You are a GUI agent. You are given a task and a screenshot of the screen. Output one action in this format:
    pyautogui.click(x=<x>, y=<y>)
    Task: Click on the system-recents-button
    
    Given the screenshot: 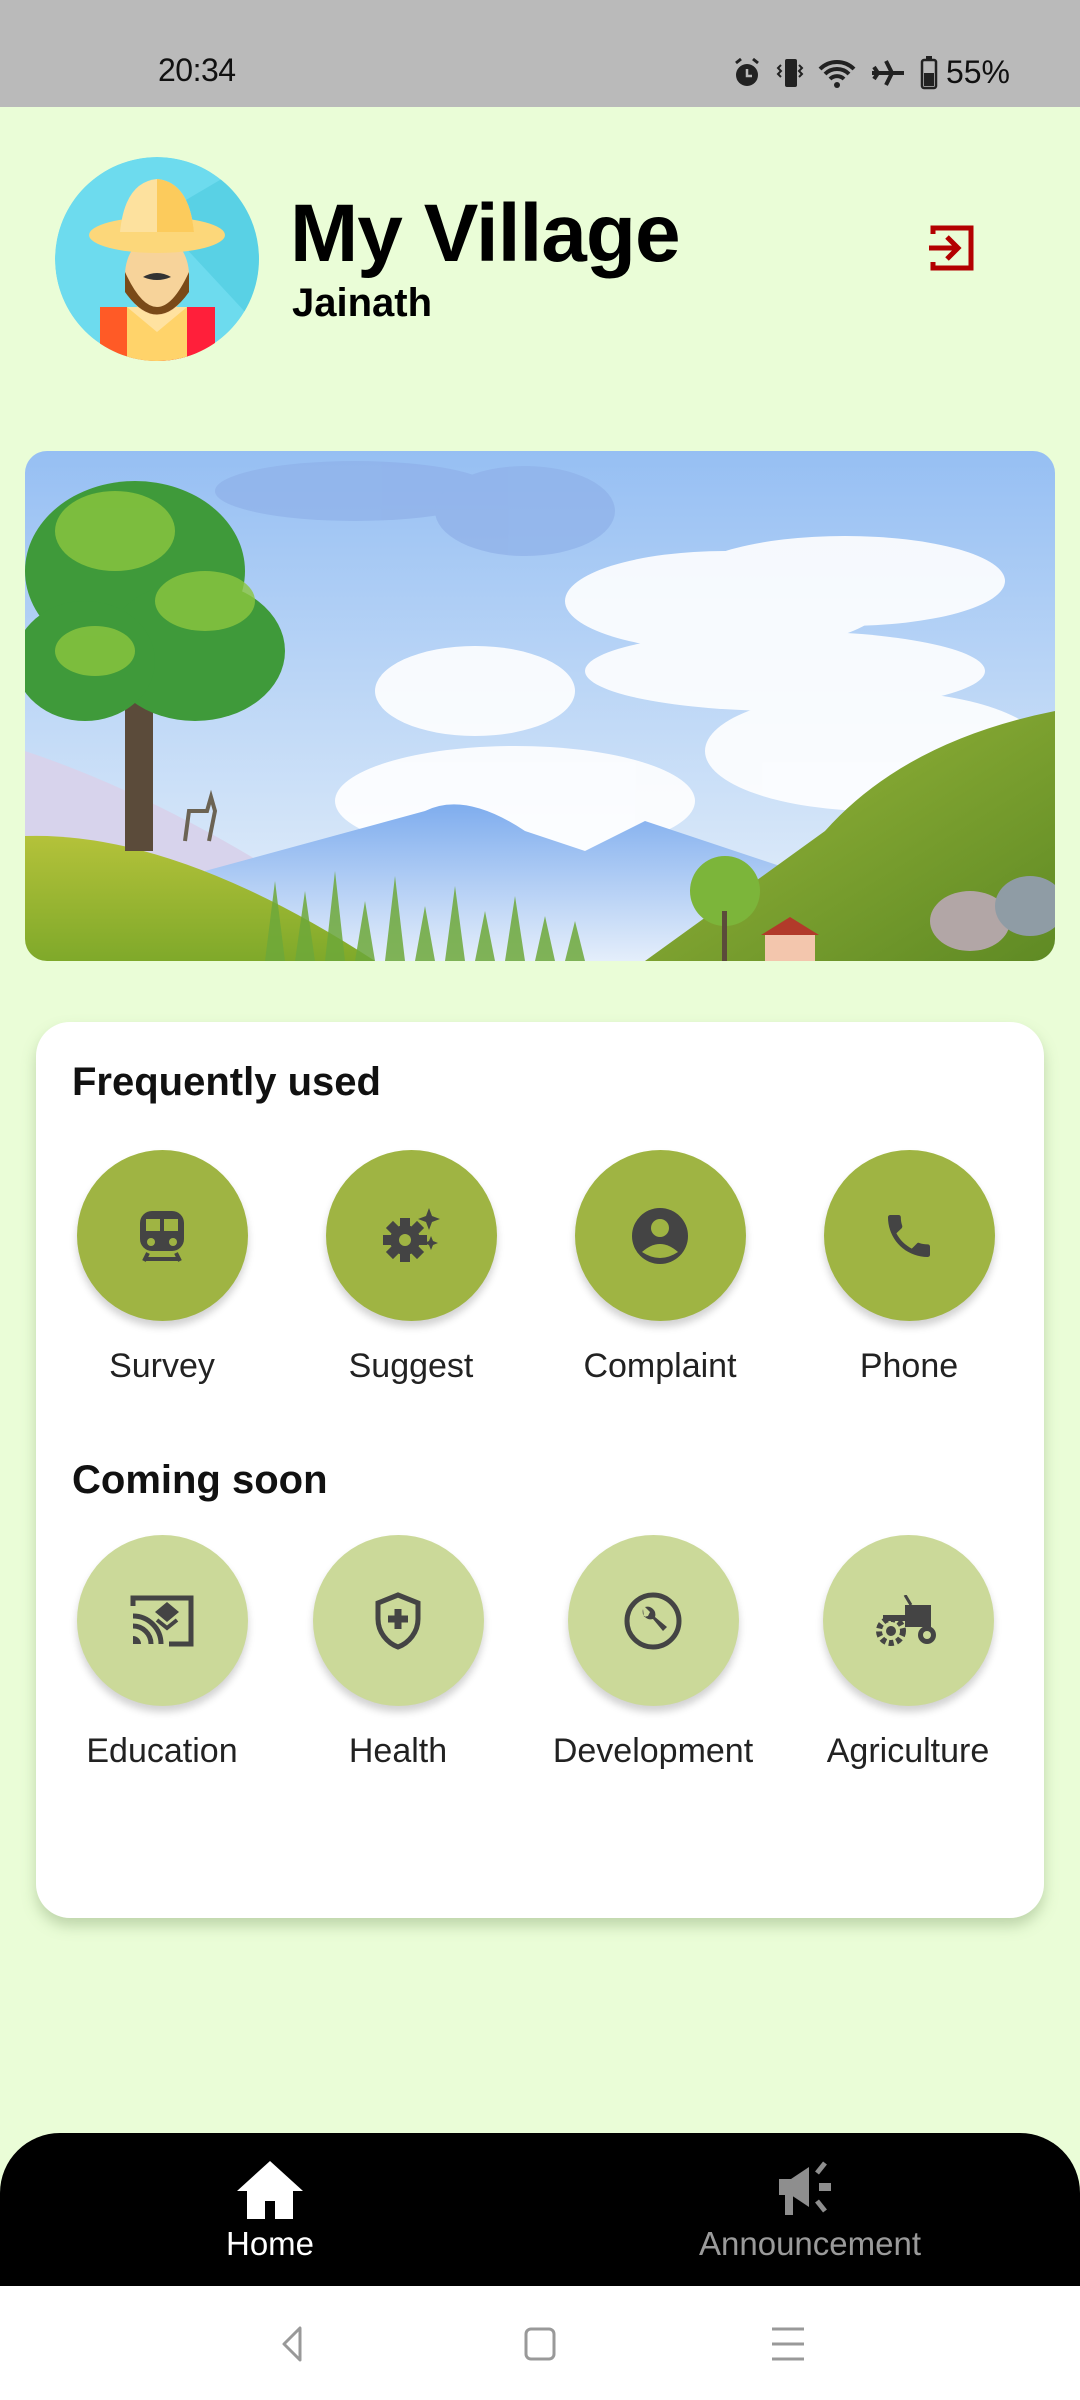 What is the action you would take?
    pyautogui.click(x=788, y=2344)
    